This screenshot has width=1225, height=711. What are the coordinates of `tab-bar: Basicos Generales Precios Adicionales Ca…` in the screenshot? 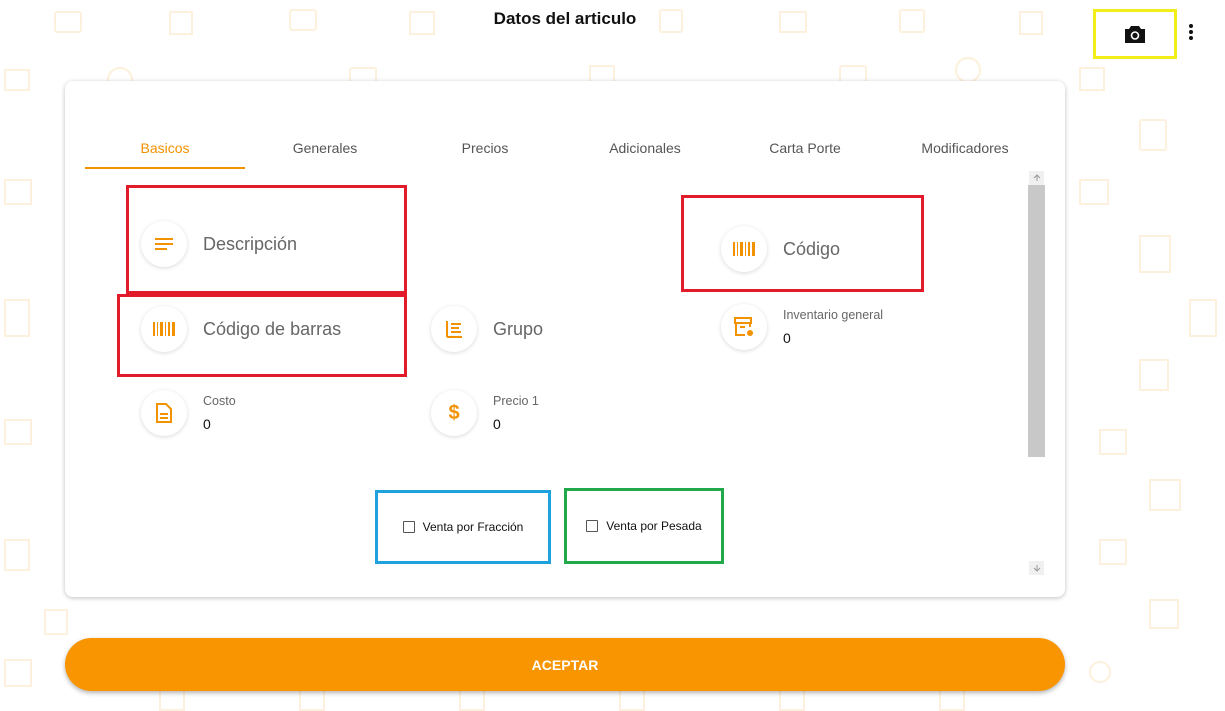 It's located at (565, 150).